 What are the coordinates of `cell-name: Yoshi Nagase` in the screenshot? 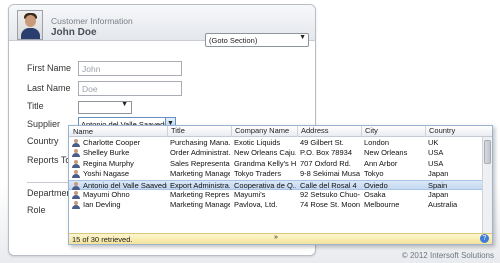 It's located at (106, 174).